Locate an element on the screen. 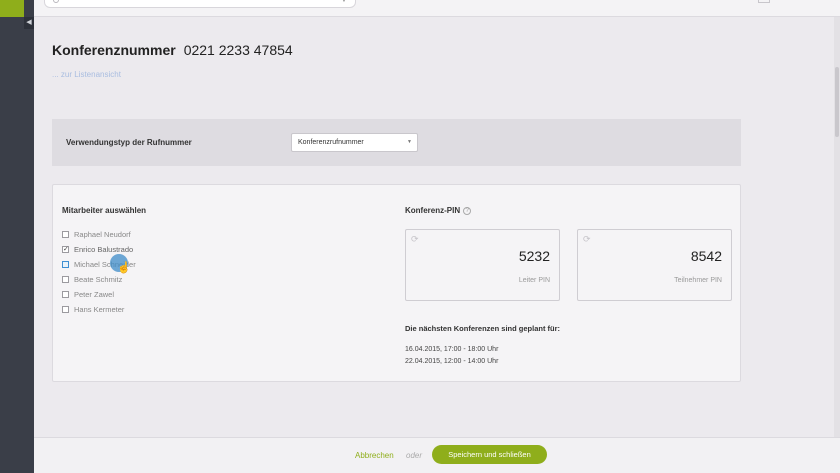 This screenshot has height=473, width=840. top-bar: ▼ is located at coordinates (437, 8).